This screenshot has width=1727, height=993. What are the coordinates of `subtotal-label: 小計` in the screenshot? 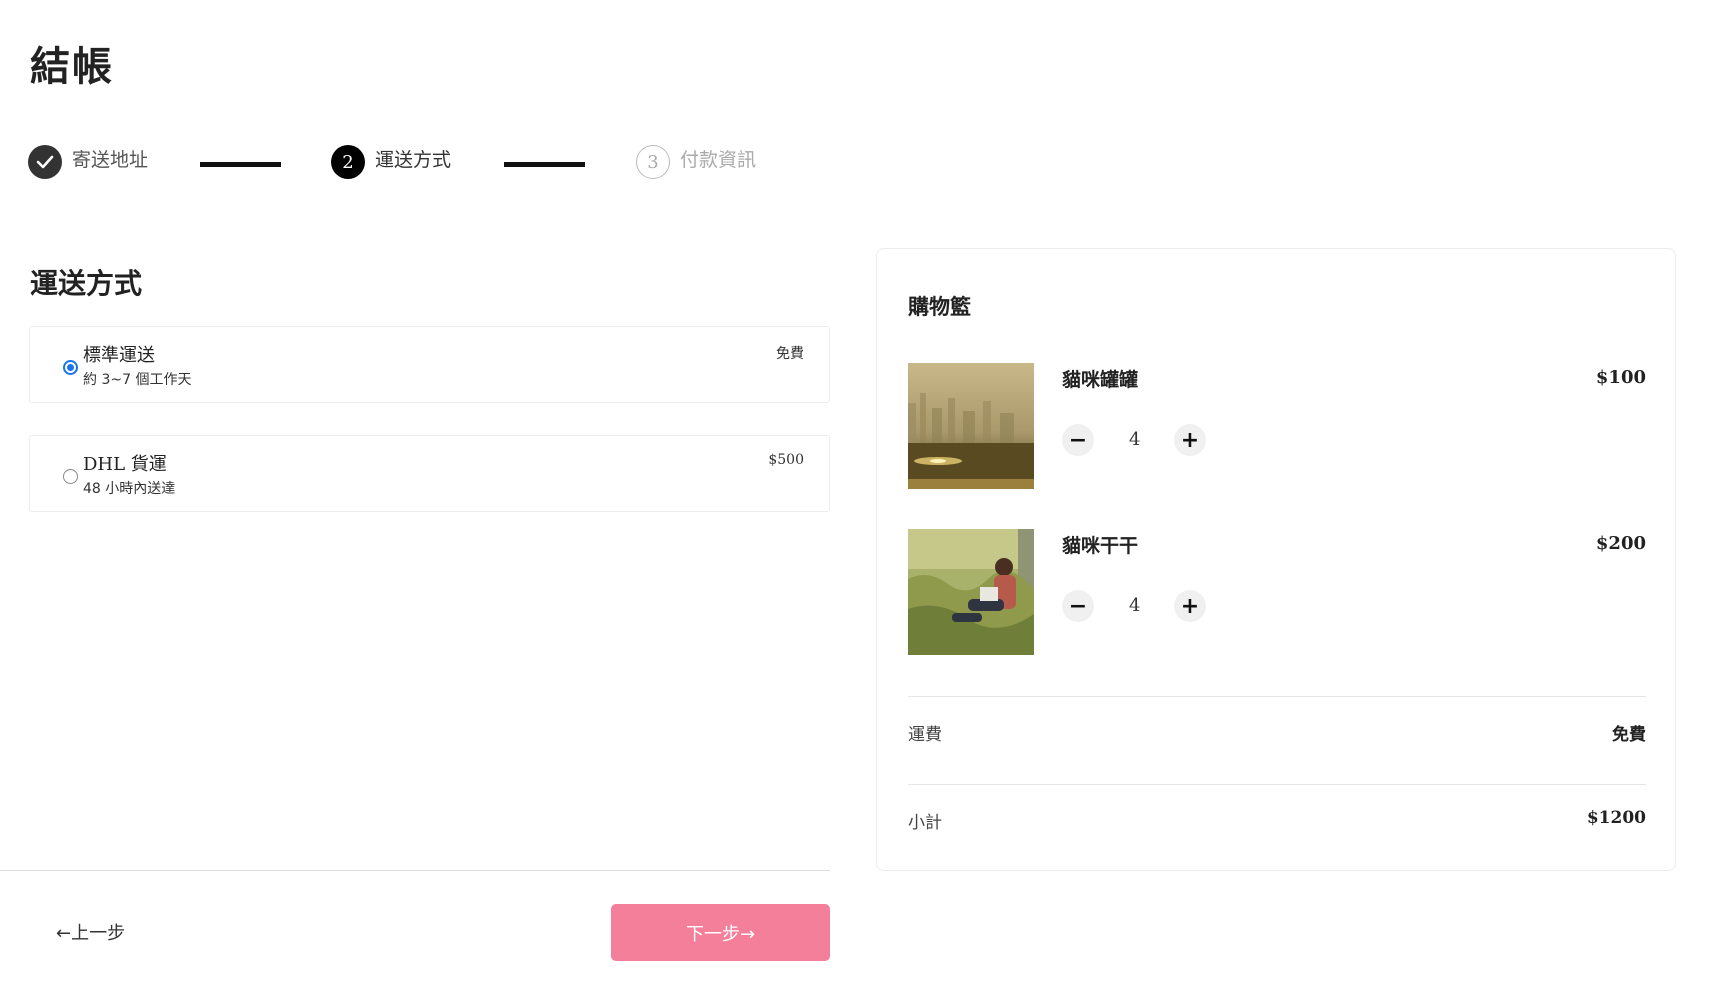 It's located at (925, 823).